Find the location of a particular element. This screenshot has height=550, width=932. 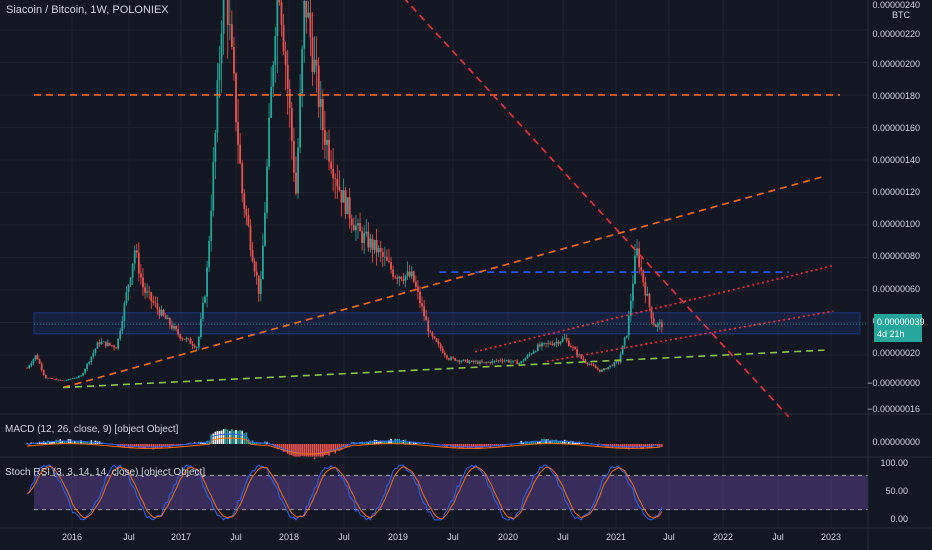

price-axis-label: 0.00000200 is located at coordinates (896, 64).